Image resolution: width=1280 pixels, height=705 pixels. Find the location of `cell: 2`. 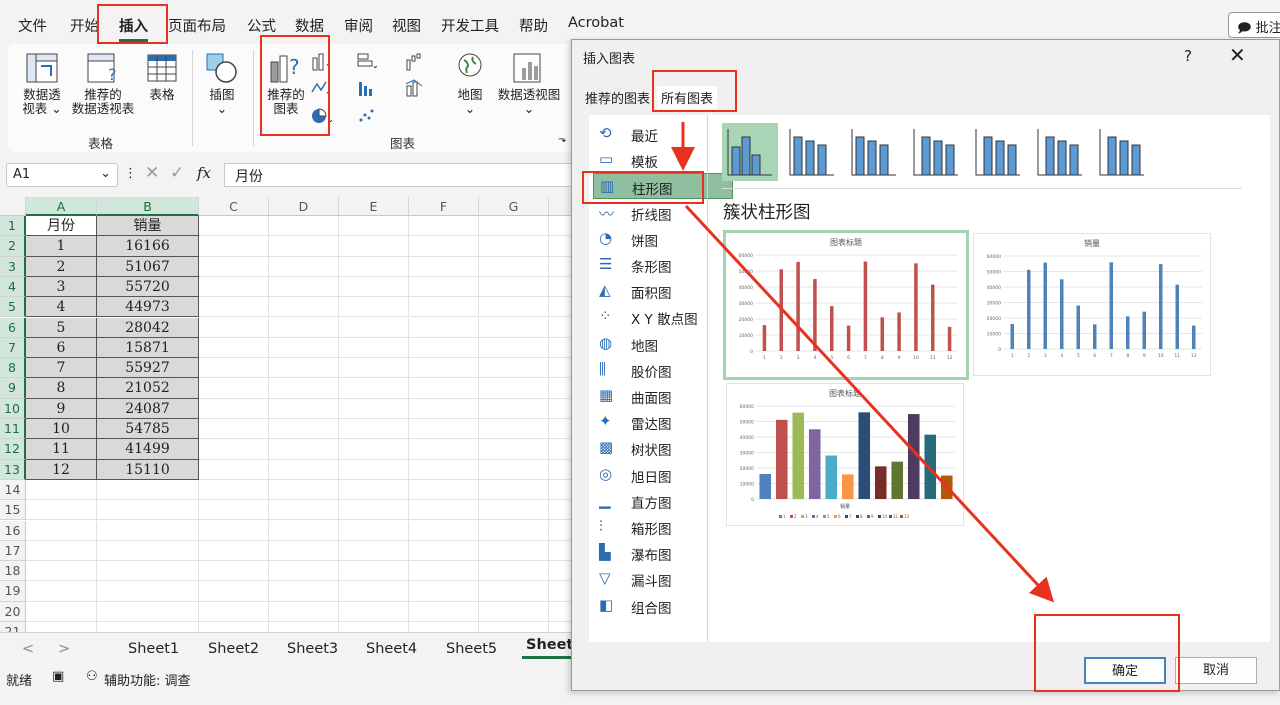

cell: 2 is located at coordinates (61, 266).